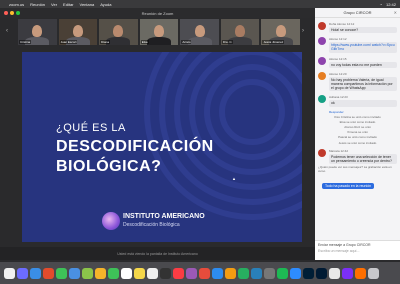 This screenshot has width=400, height=284. Describe the element at coordinates (113, 273) in the screenshot. I see `facetime-icon` at that location.